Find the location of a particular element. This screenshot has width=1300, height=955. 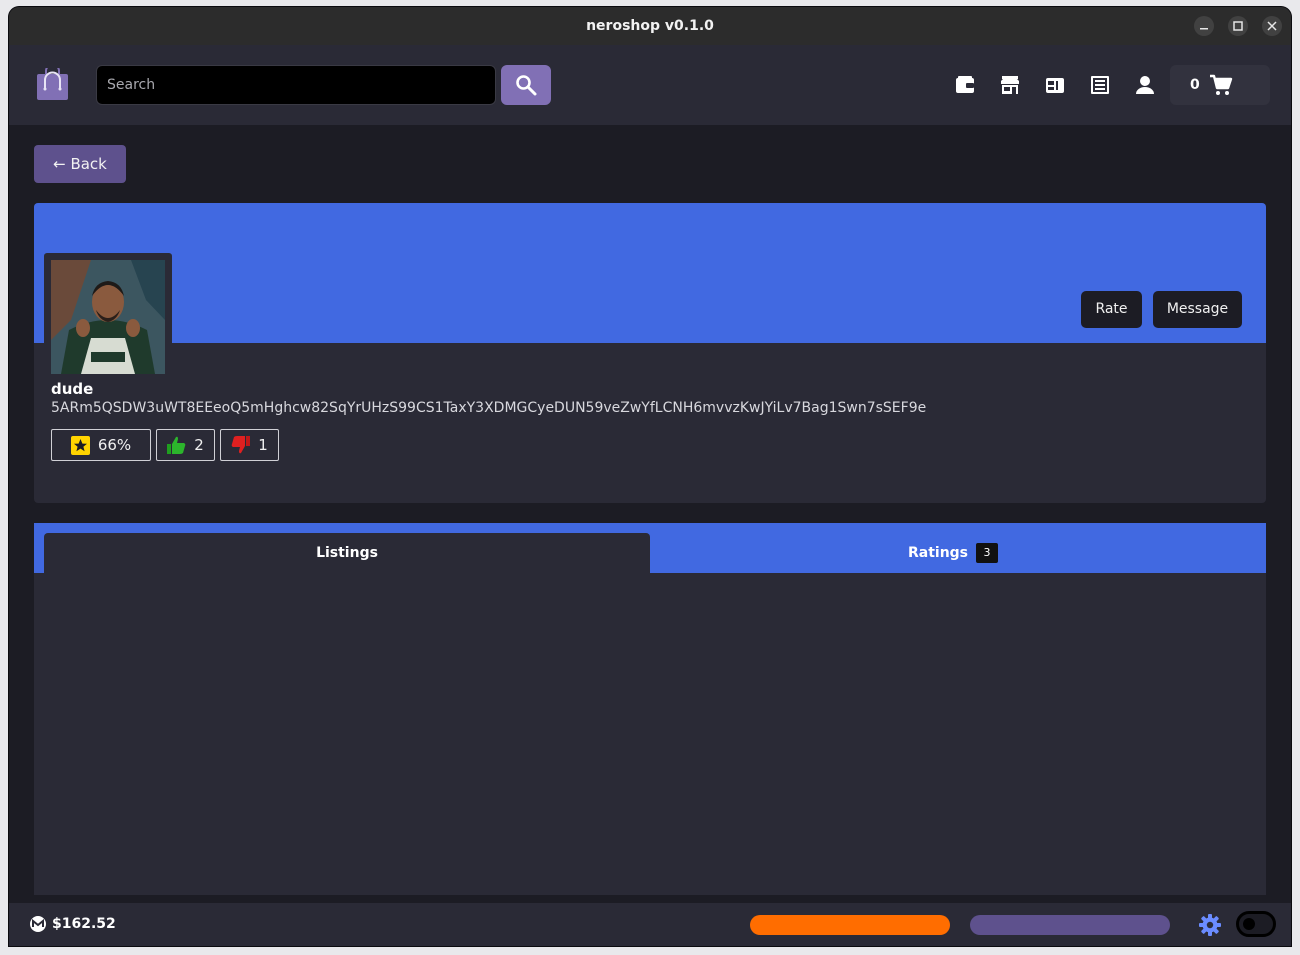

tab-bar: Listings Ratings 3 is located at coordinates (650, 548).